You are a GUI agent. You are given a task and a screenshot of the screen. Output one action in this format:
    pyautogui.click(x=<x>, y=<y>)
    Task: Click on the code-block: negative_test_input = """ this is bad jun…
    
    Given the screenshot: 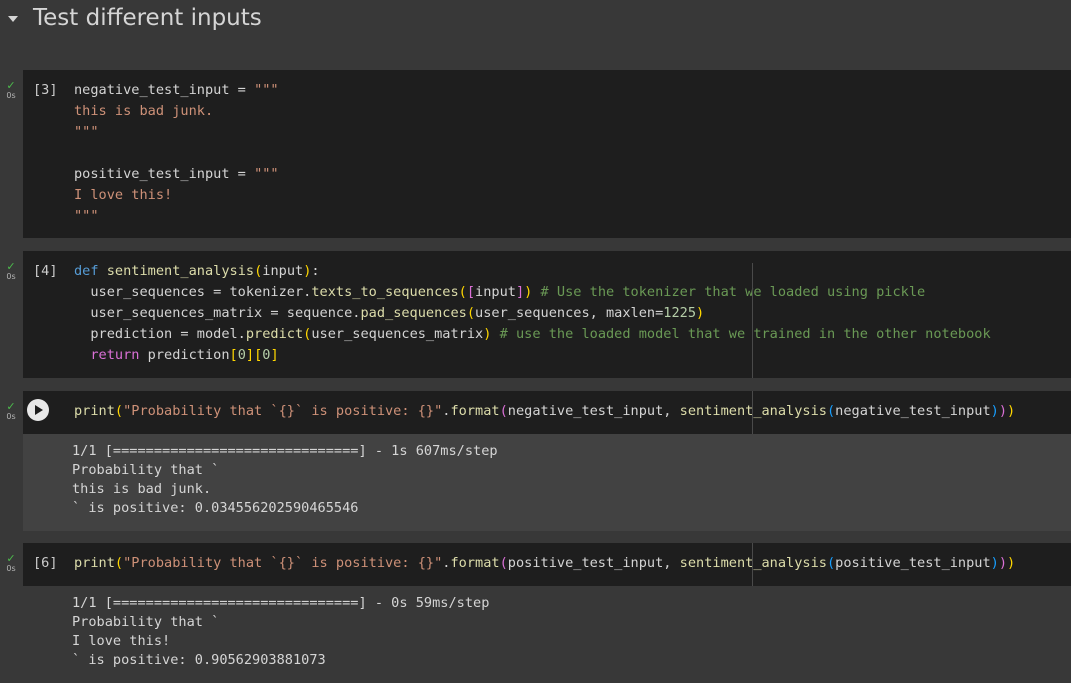 What is the action you would take?
    pyautogui.click(x=176, y=153)
    